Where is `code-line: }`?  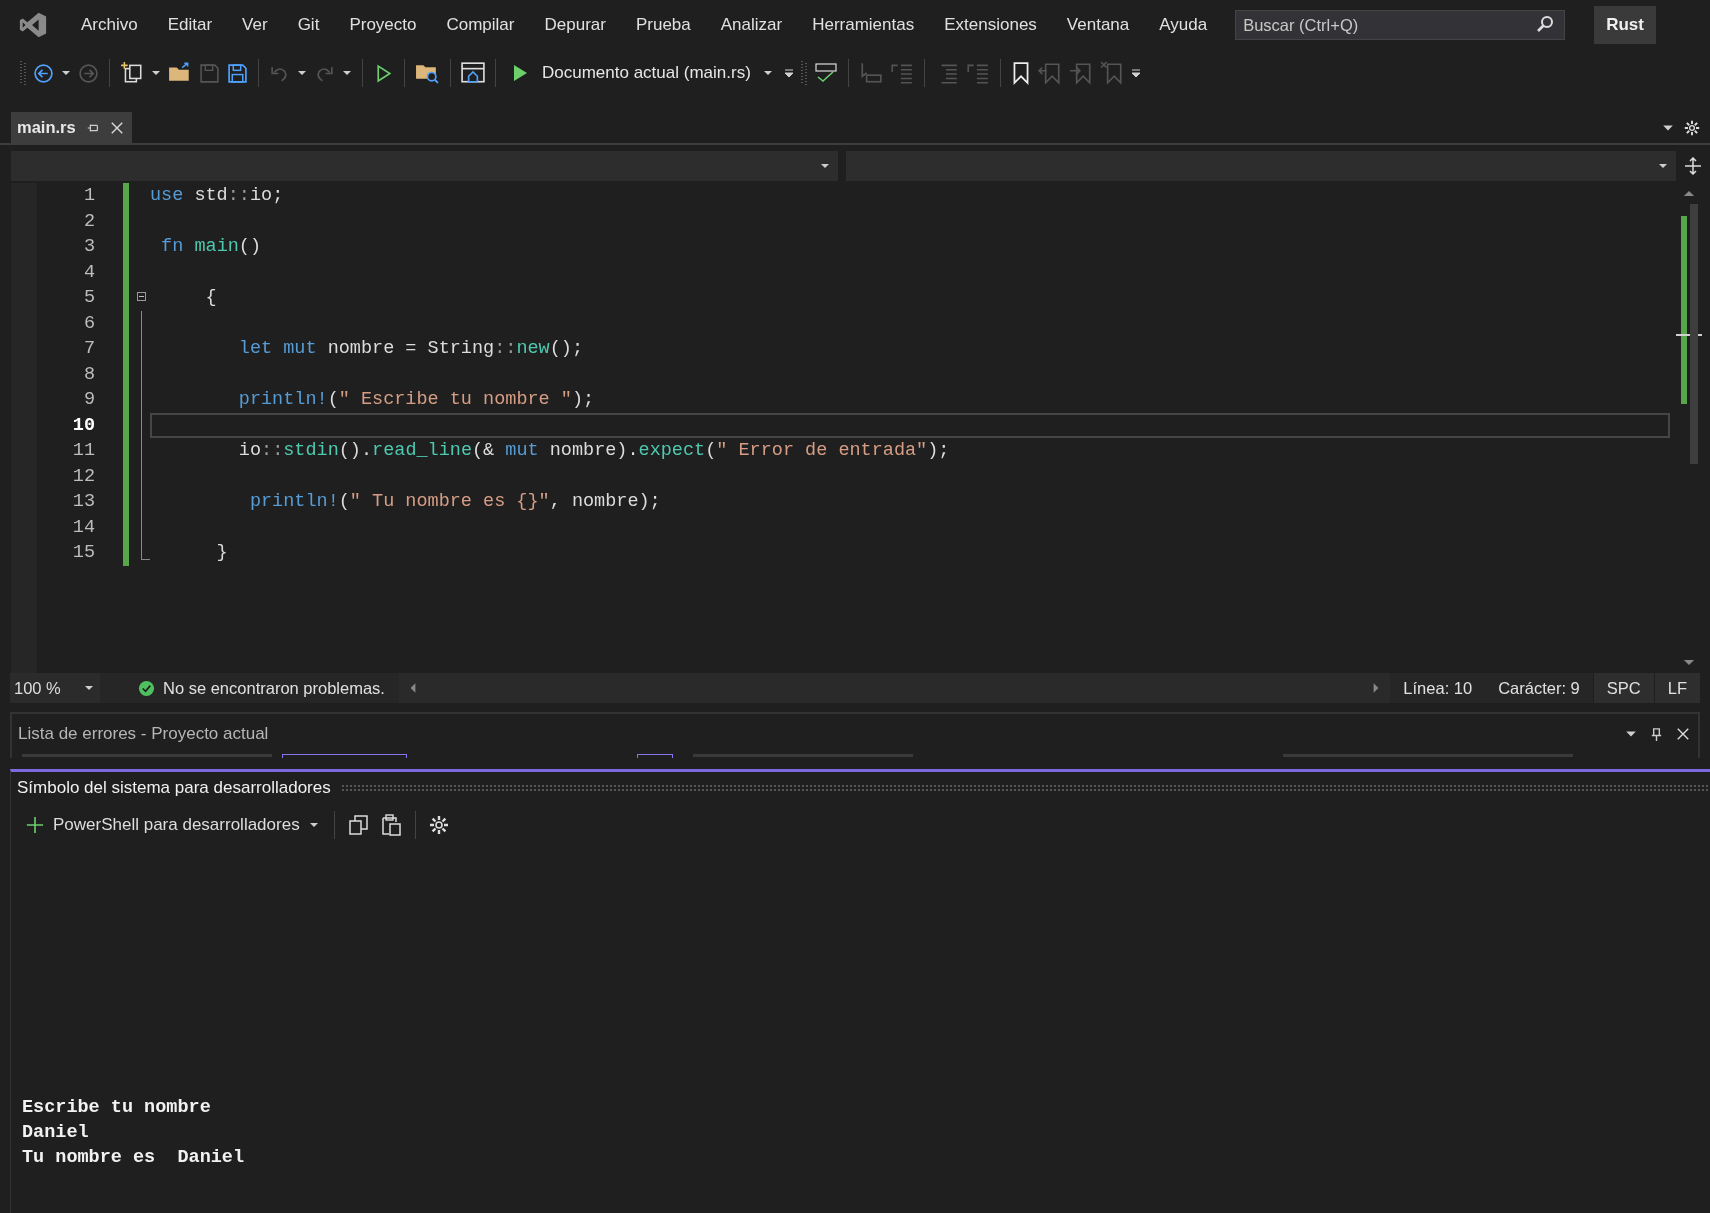 code-line: } is located at coordinates (221, 552).